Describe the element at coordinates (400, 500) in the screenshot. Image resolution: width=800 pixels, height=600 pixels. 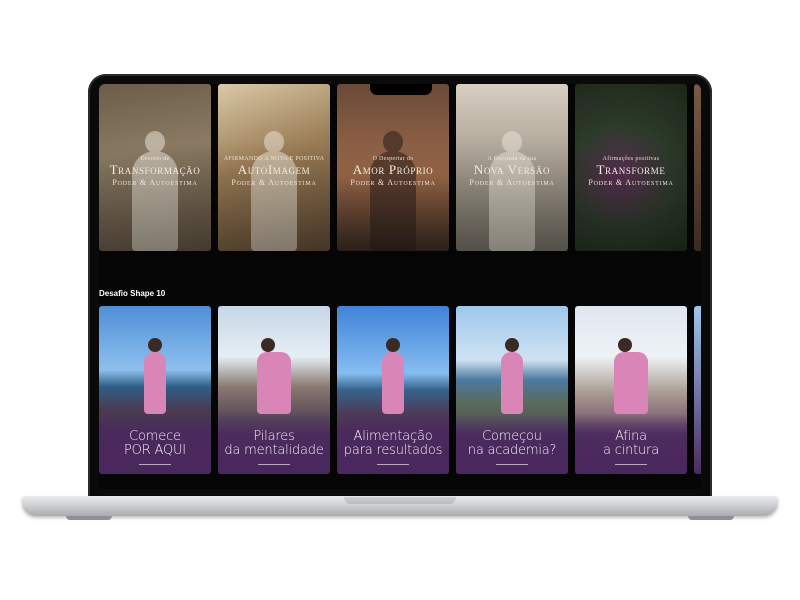
I see `laptop-lip` at that location.